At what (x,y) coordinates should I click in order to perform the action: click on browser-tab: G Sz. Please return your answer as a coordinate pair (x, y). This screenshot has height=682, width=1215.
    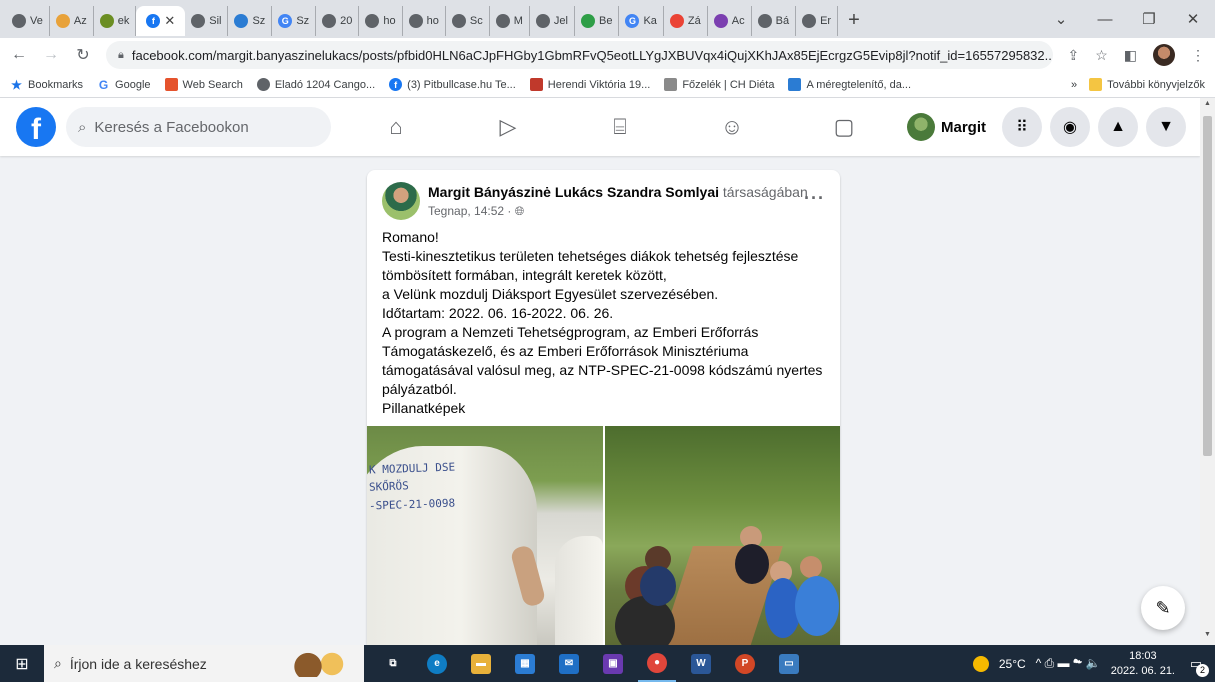
    Looking at the image, I should click on (294, 21).